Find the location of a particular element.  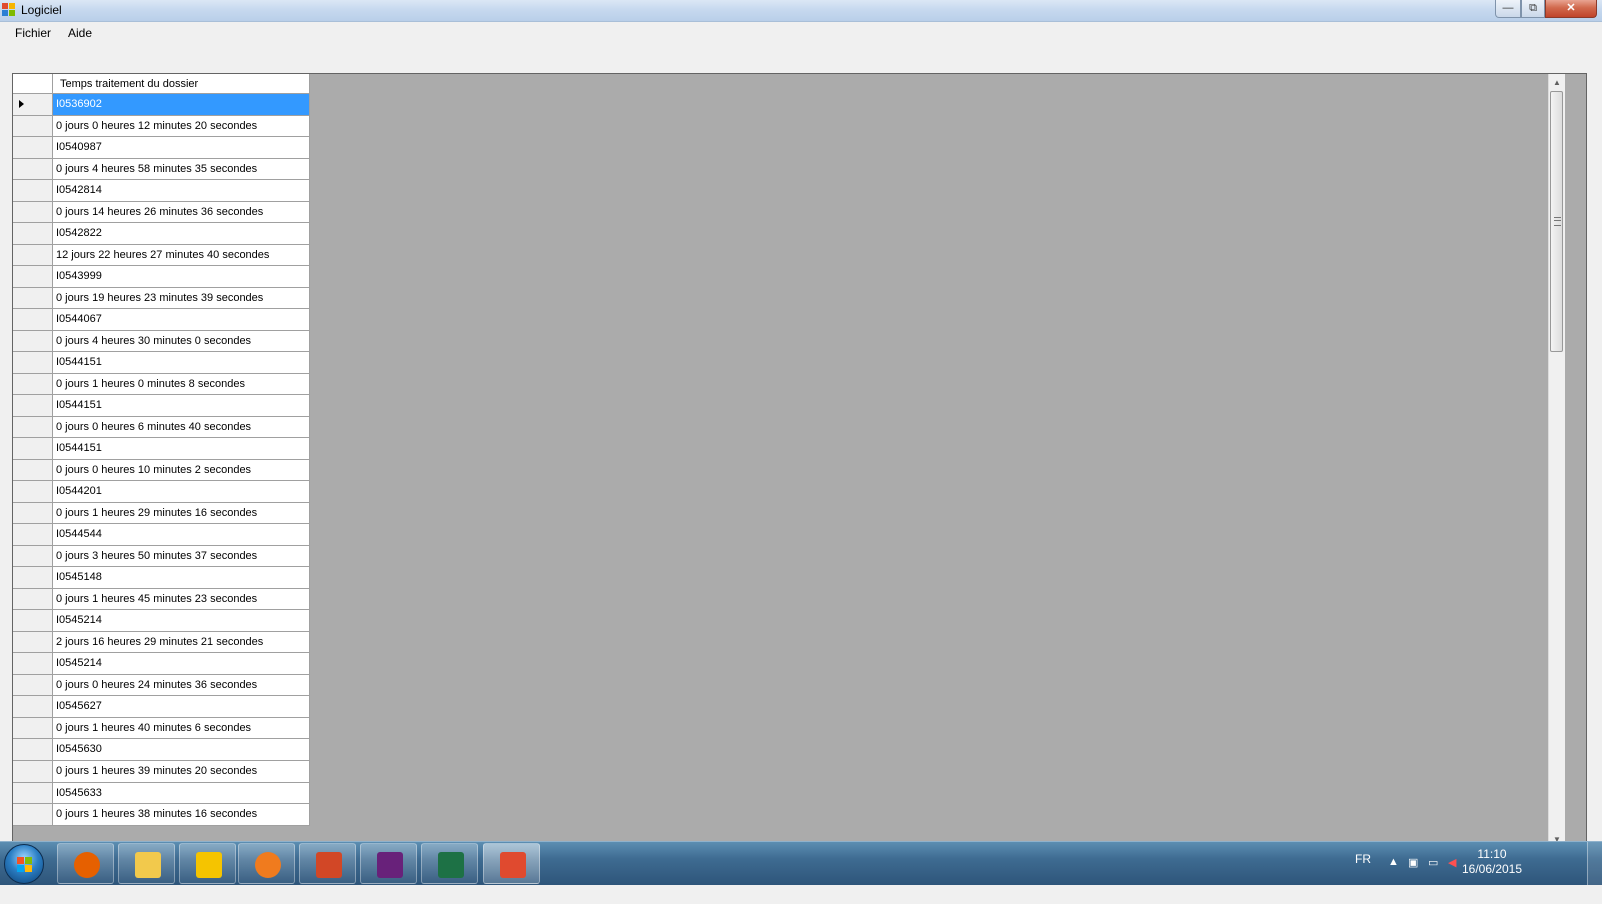

grid-cell: 0 jours 1 heures 40 minutes 6 secondes is located at coordinates (181, 728).